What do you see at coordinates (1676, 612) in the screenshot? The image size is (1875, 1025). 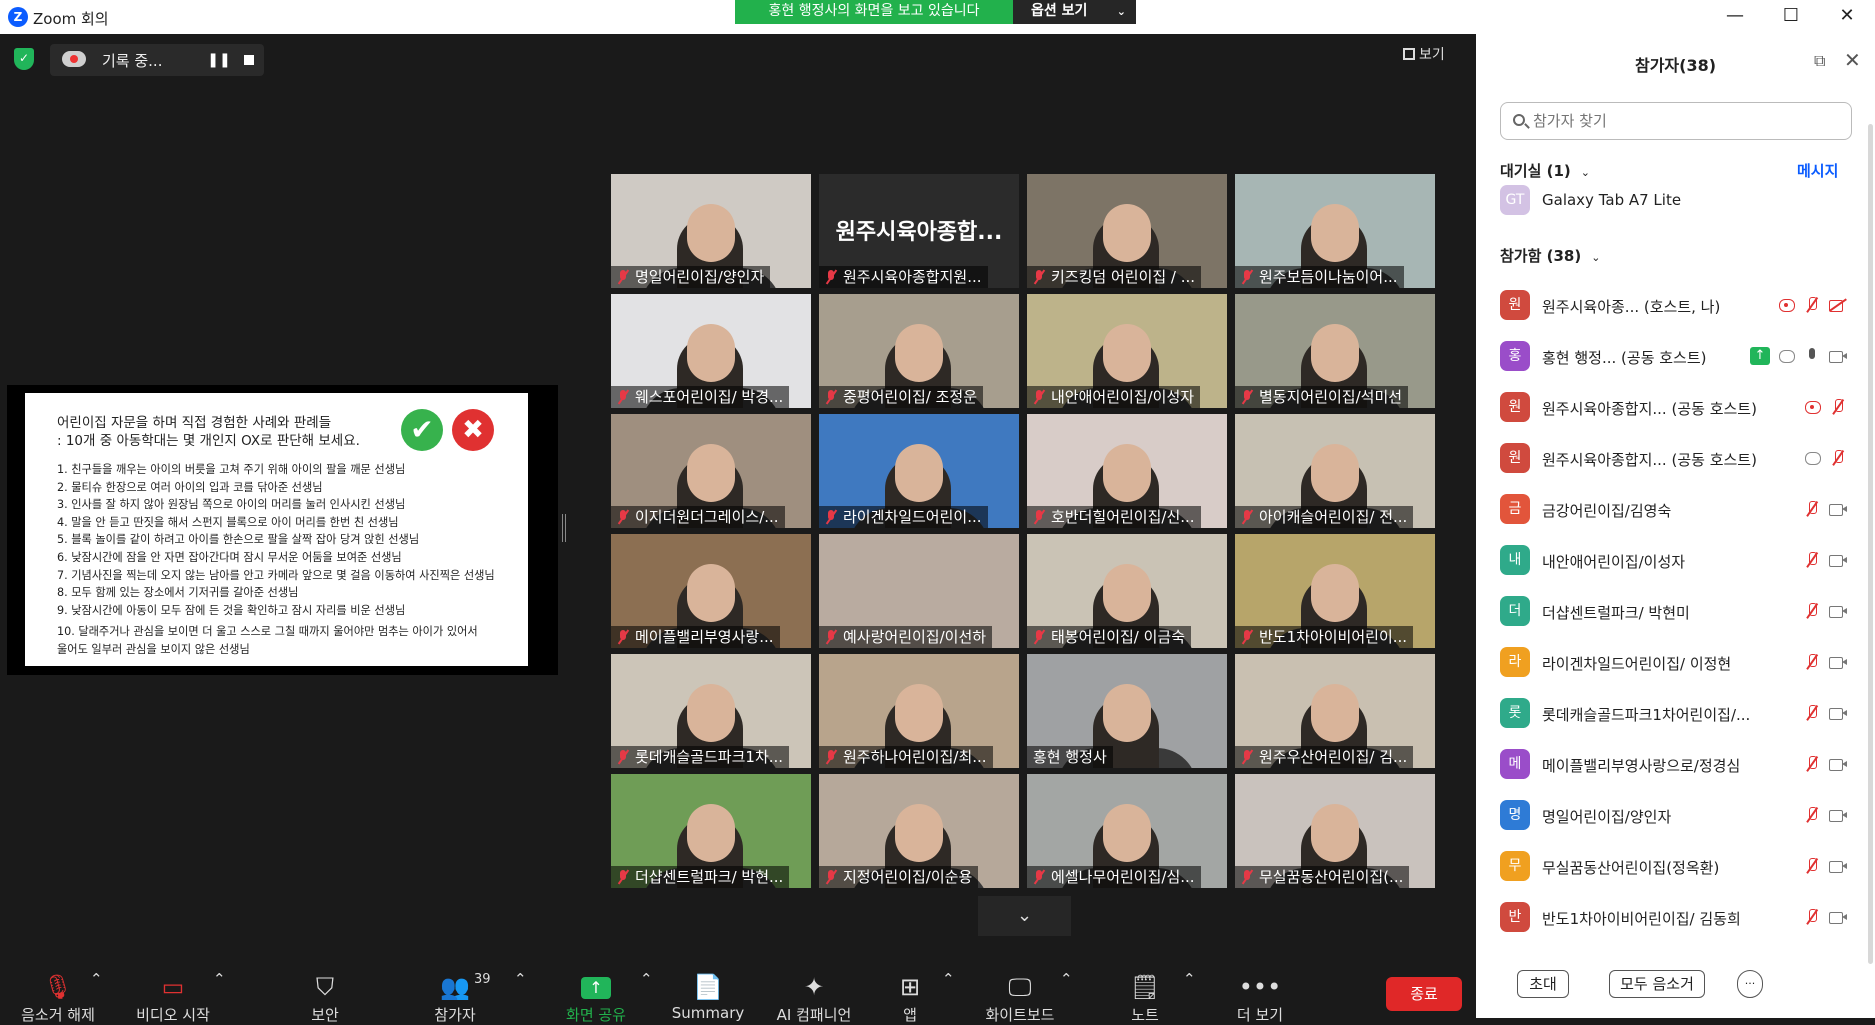 I see `participant-row: 더 더샵센트럴파크/ 박현미` at bounding box center [1676, 612].